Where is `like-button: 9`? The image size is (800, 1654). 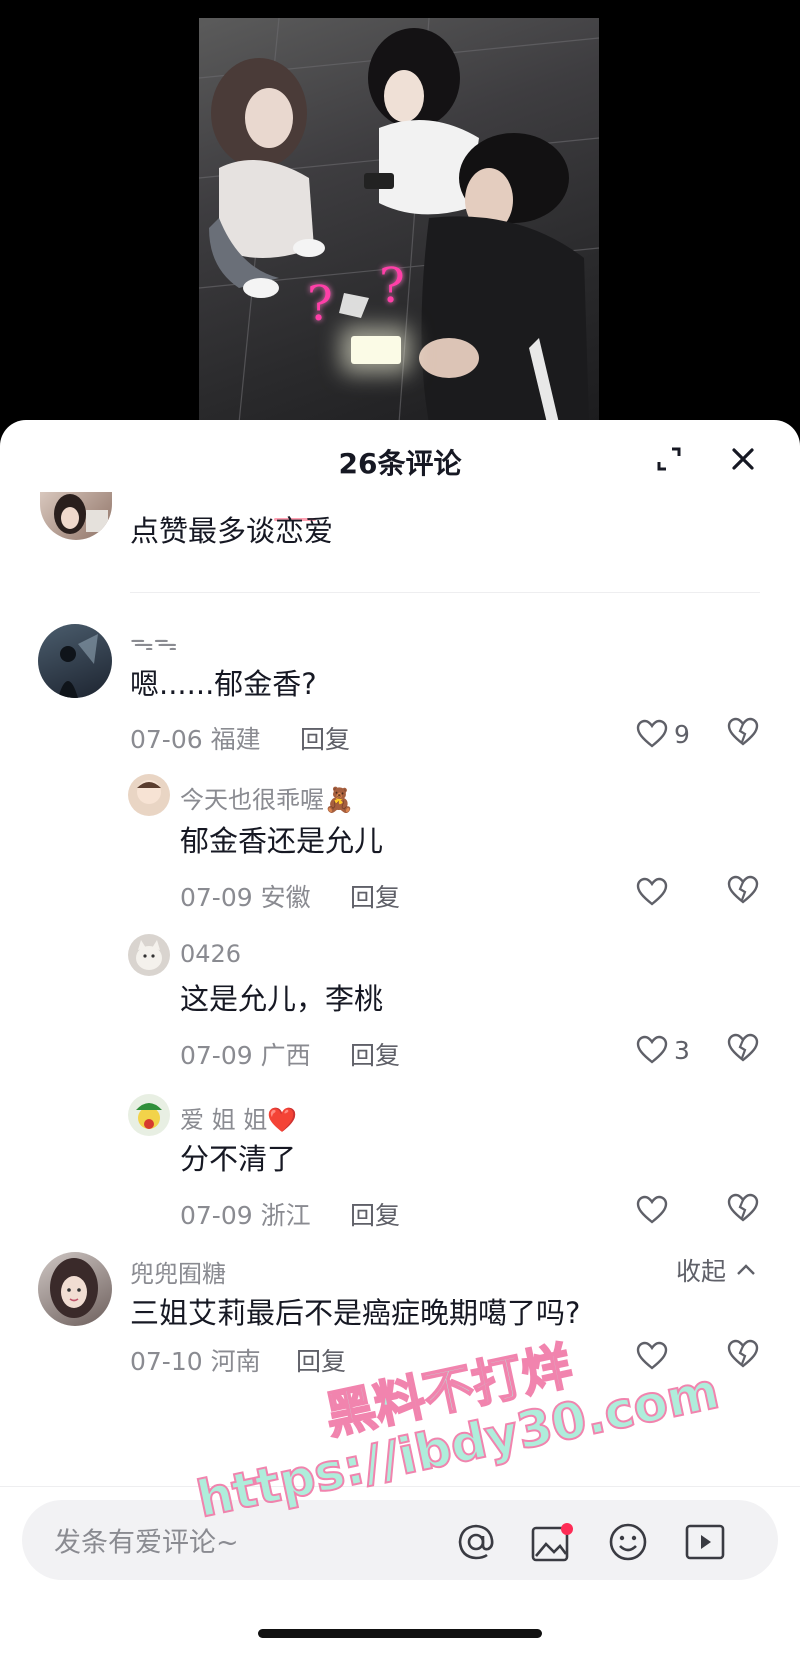 like-button: 9 is located at coordinates (663, 734).